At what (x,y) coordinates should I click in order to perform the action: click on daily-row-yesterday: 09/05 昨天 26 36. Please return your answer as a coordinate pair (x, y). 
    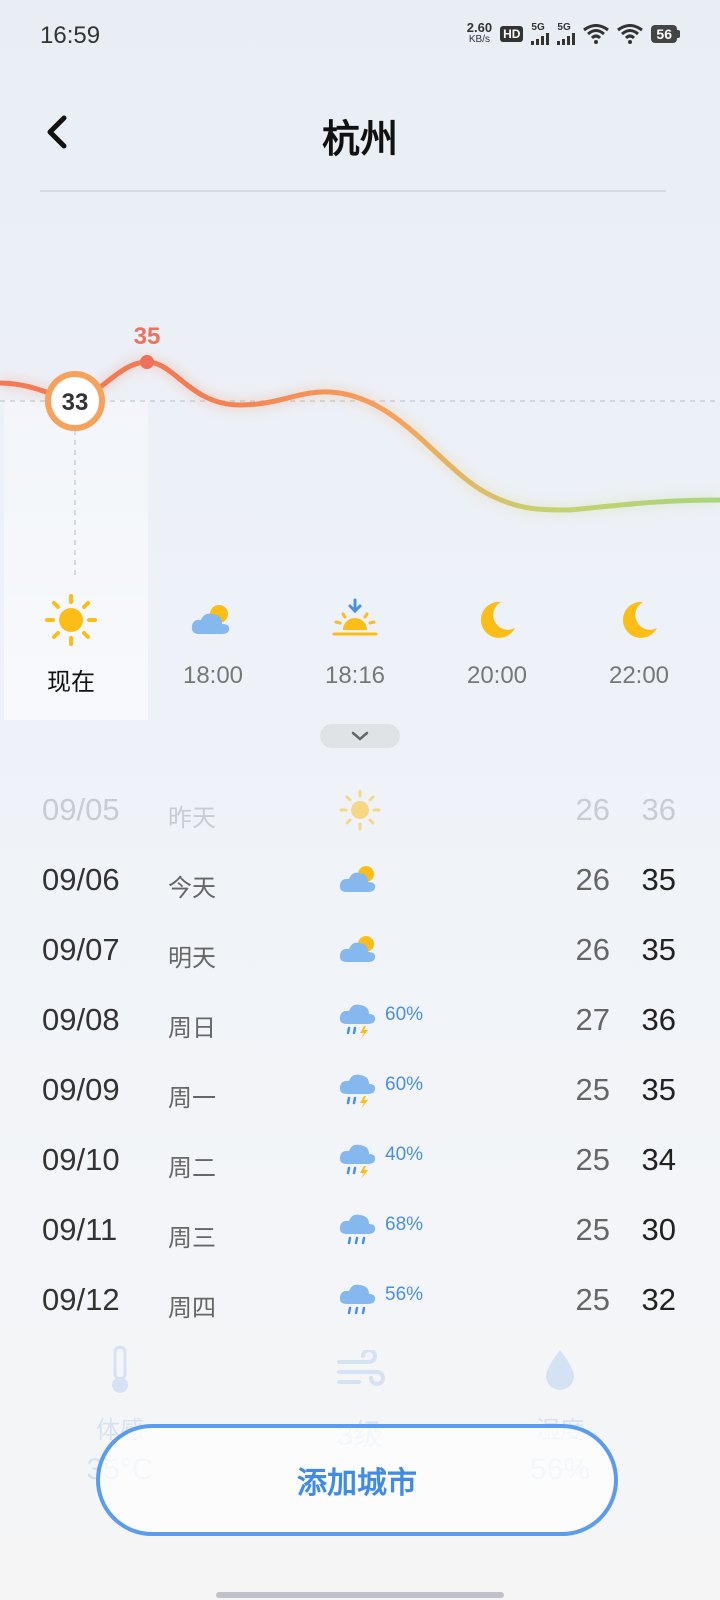
    Looking at the image, I should click on (360, 811).